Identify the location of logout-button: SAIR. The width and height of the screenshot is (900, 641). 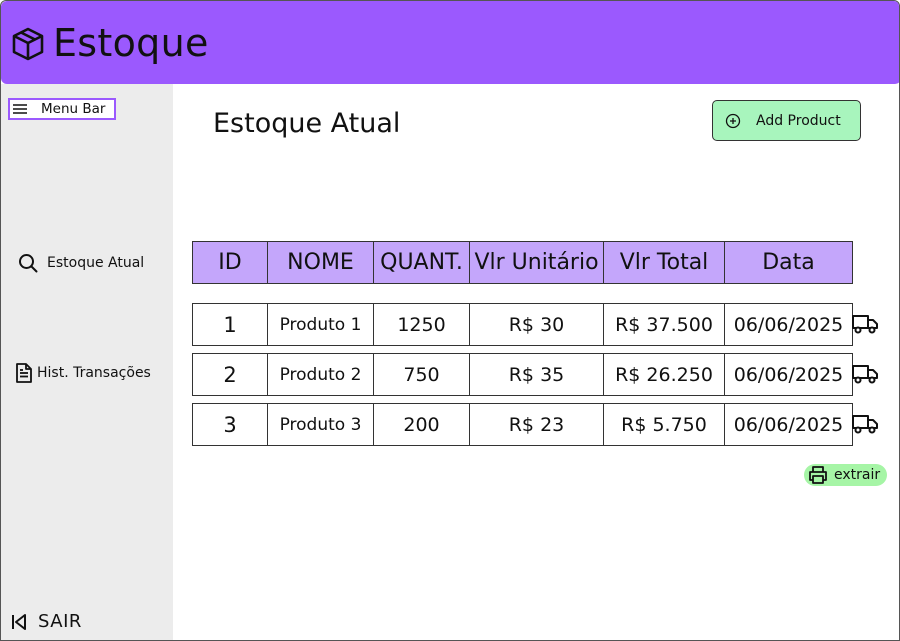
(46, 621).